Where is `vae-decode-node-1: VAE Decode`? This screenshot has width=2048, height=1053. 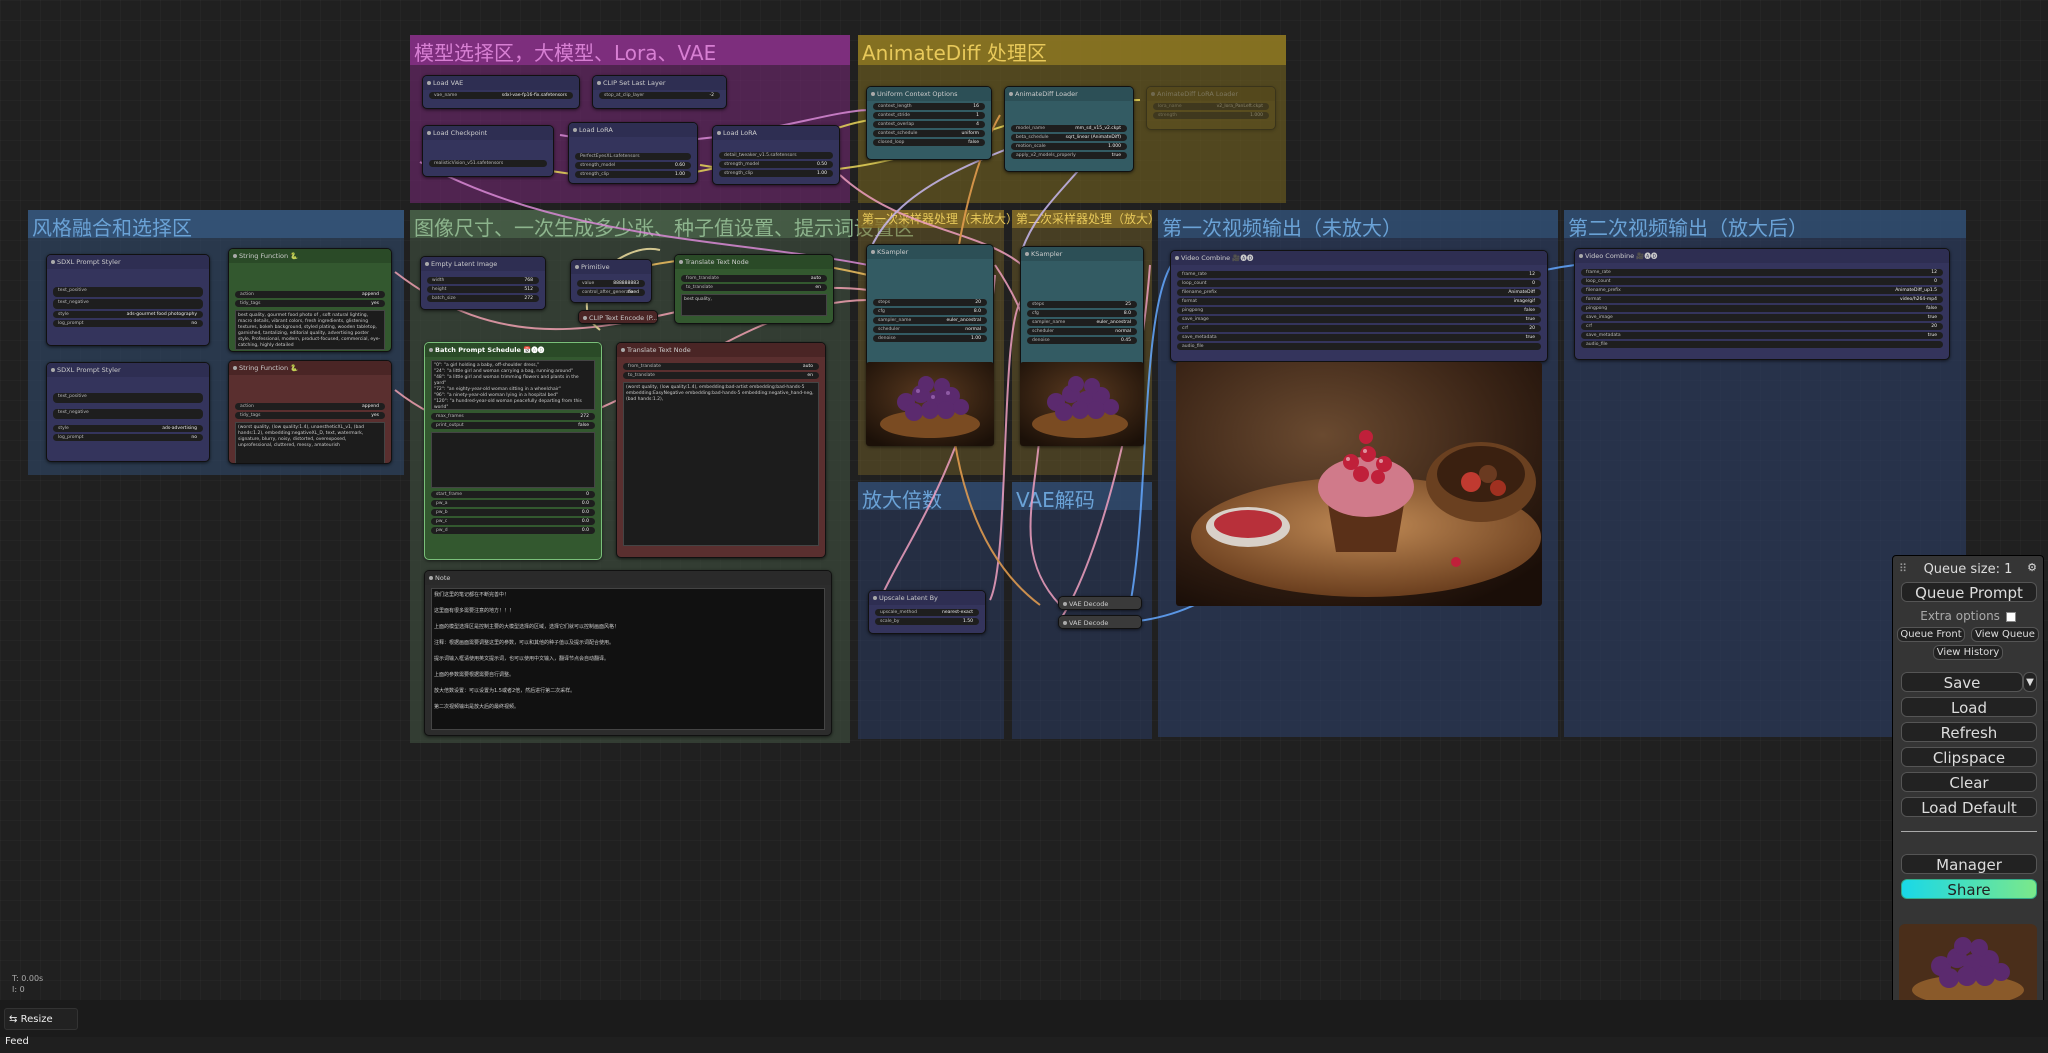
vae-decode-node-1: VAE Decode is located at coordinates (1100, 603).